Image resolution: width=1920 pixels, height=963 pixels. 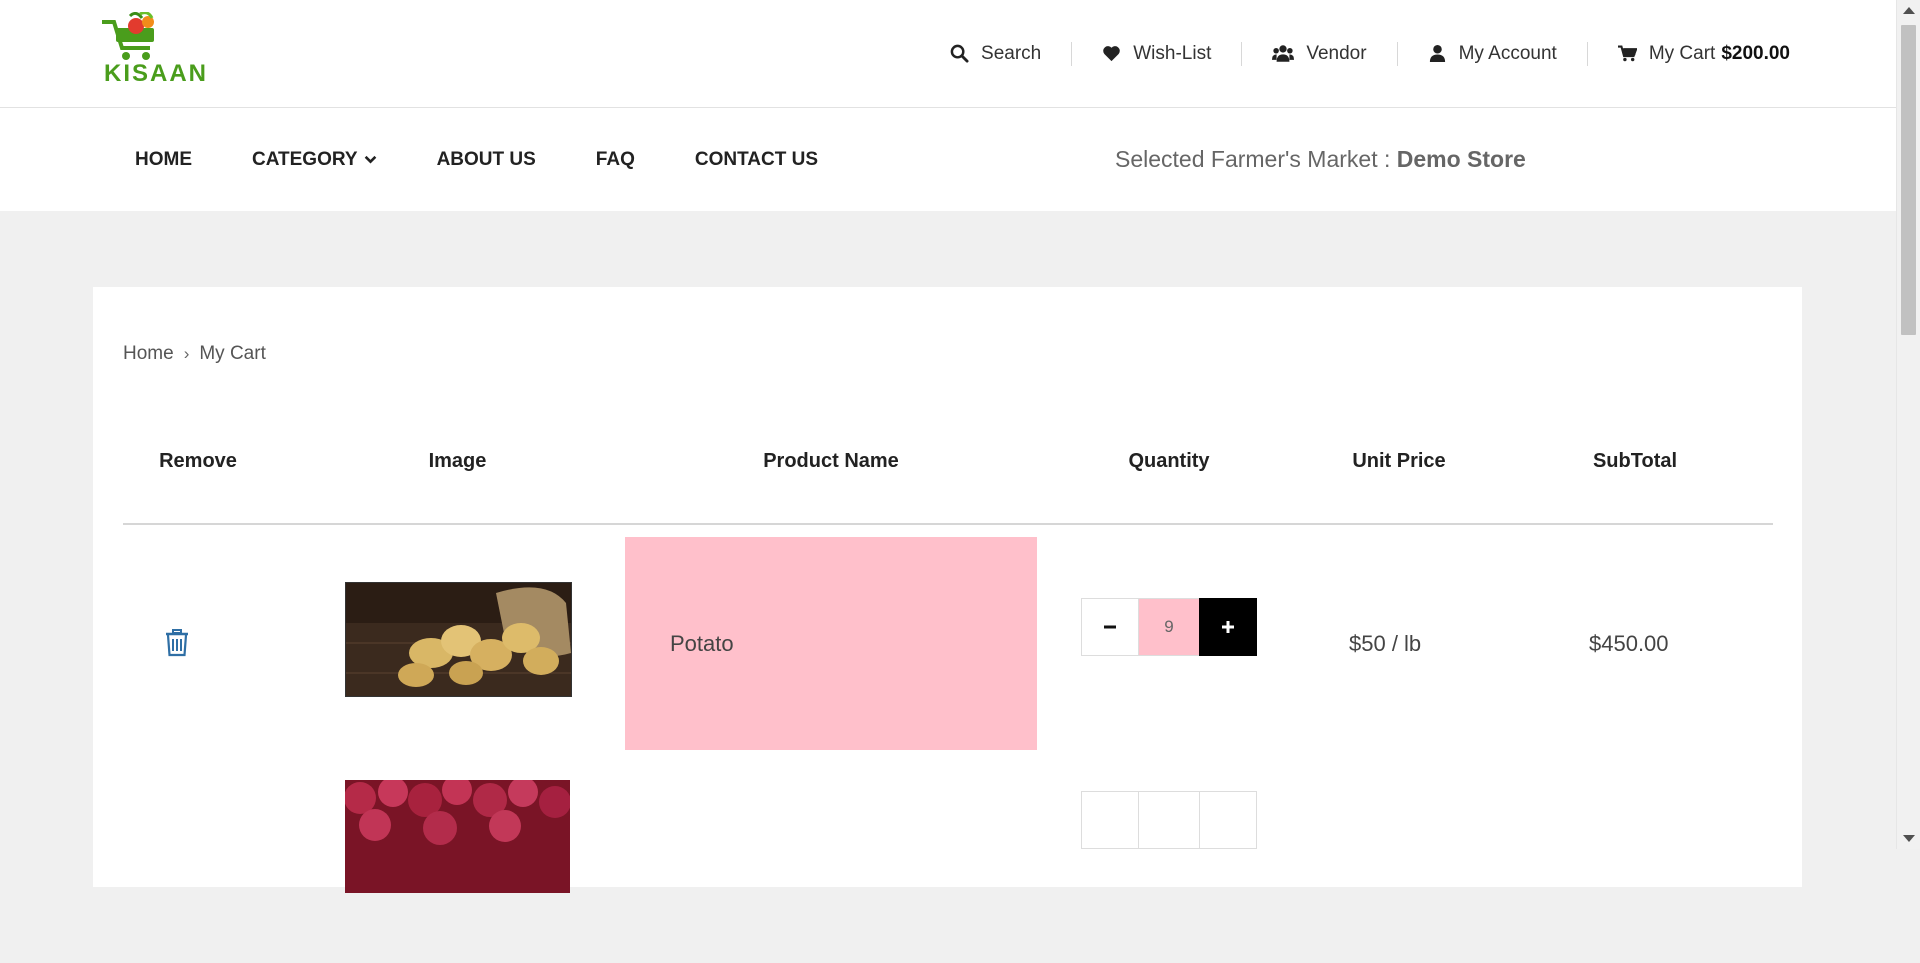 What do you see at coordinates (1908, 424) in the screenshot?
I see `vertical-scrollbar` at bounding box center [1908, 424].